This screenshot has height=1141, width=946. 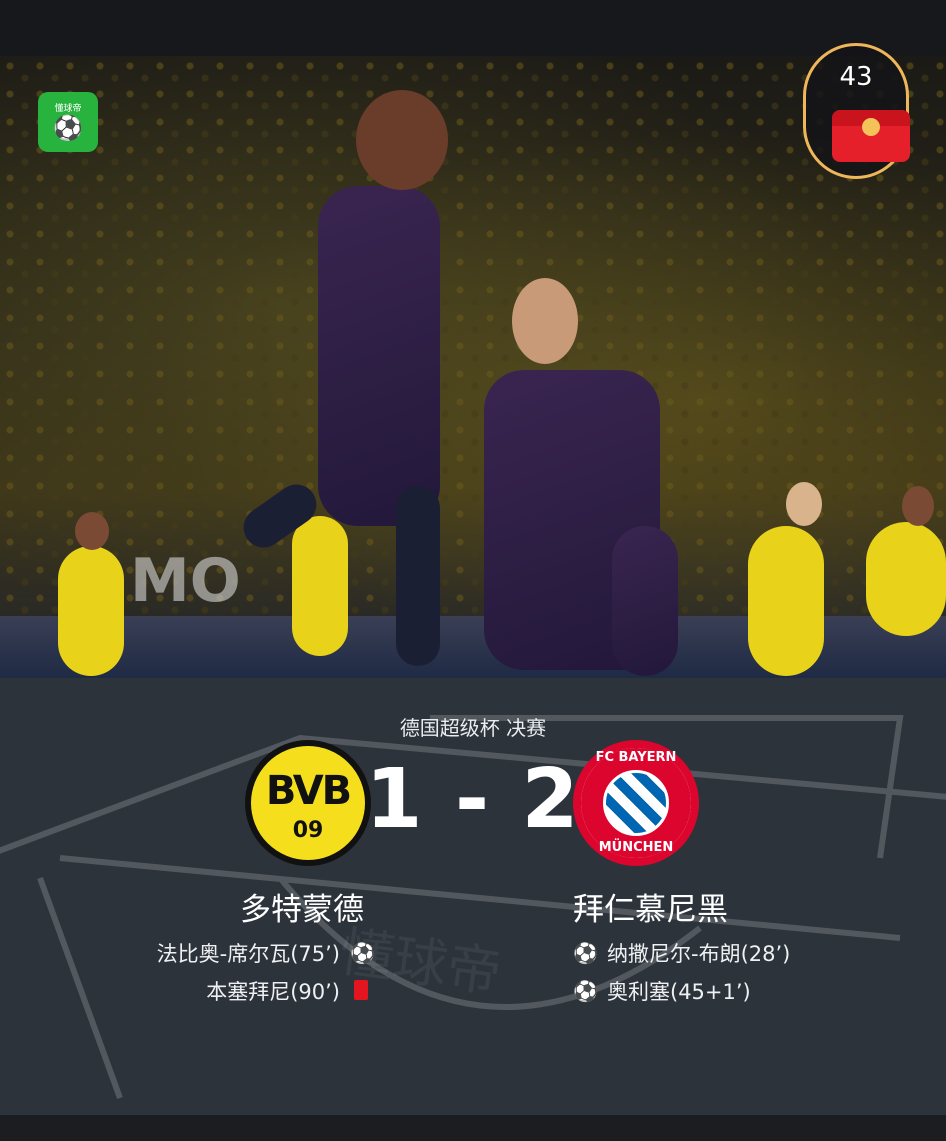 What do you see at coordinates (185, 581) in the screenshot?
I see `board-text: MO` at bounding box center [185, 581].